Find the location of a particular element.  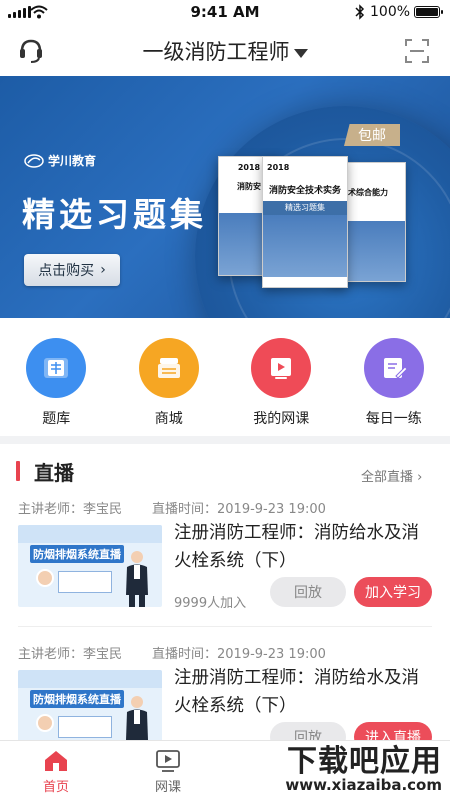

exam-selector: 一级消防工程师 is located at coordinates (225, 51).